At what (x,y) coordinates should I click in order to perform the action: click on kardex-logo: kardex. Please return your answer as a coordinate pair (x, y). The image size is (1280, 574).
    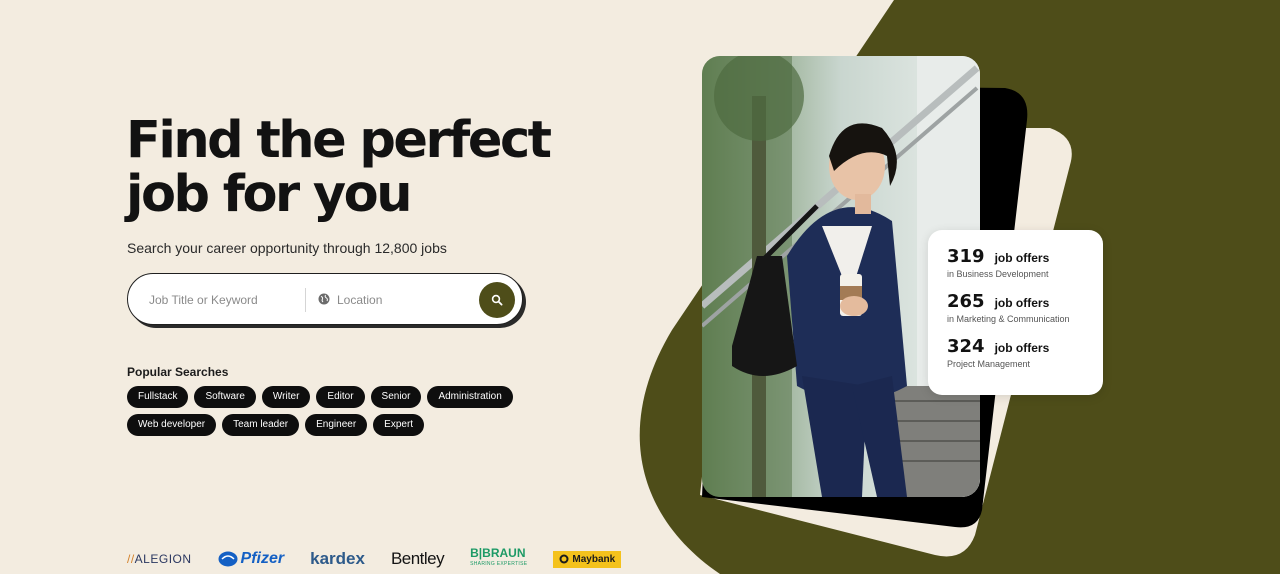
    Looking at the image, I should click on (337, 558).